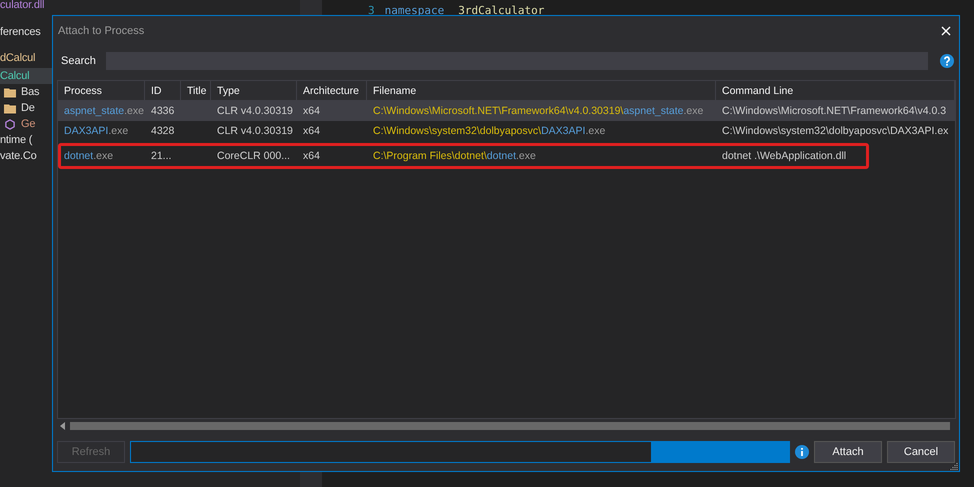 This screenshot has width=974, height=487. What do you see at coordinates (30, 92) in the screenshot?
I see `explorer-item: Bas` at bounding box center [30, 92].